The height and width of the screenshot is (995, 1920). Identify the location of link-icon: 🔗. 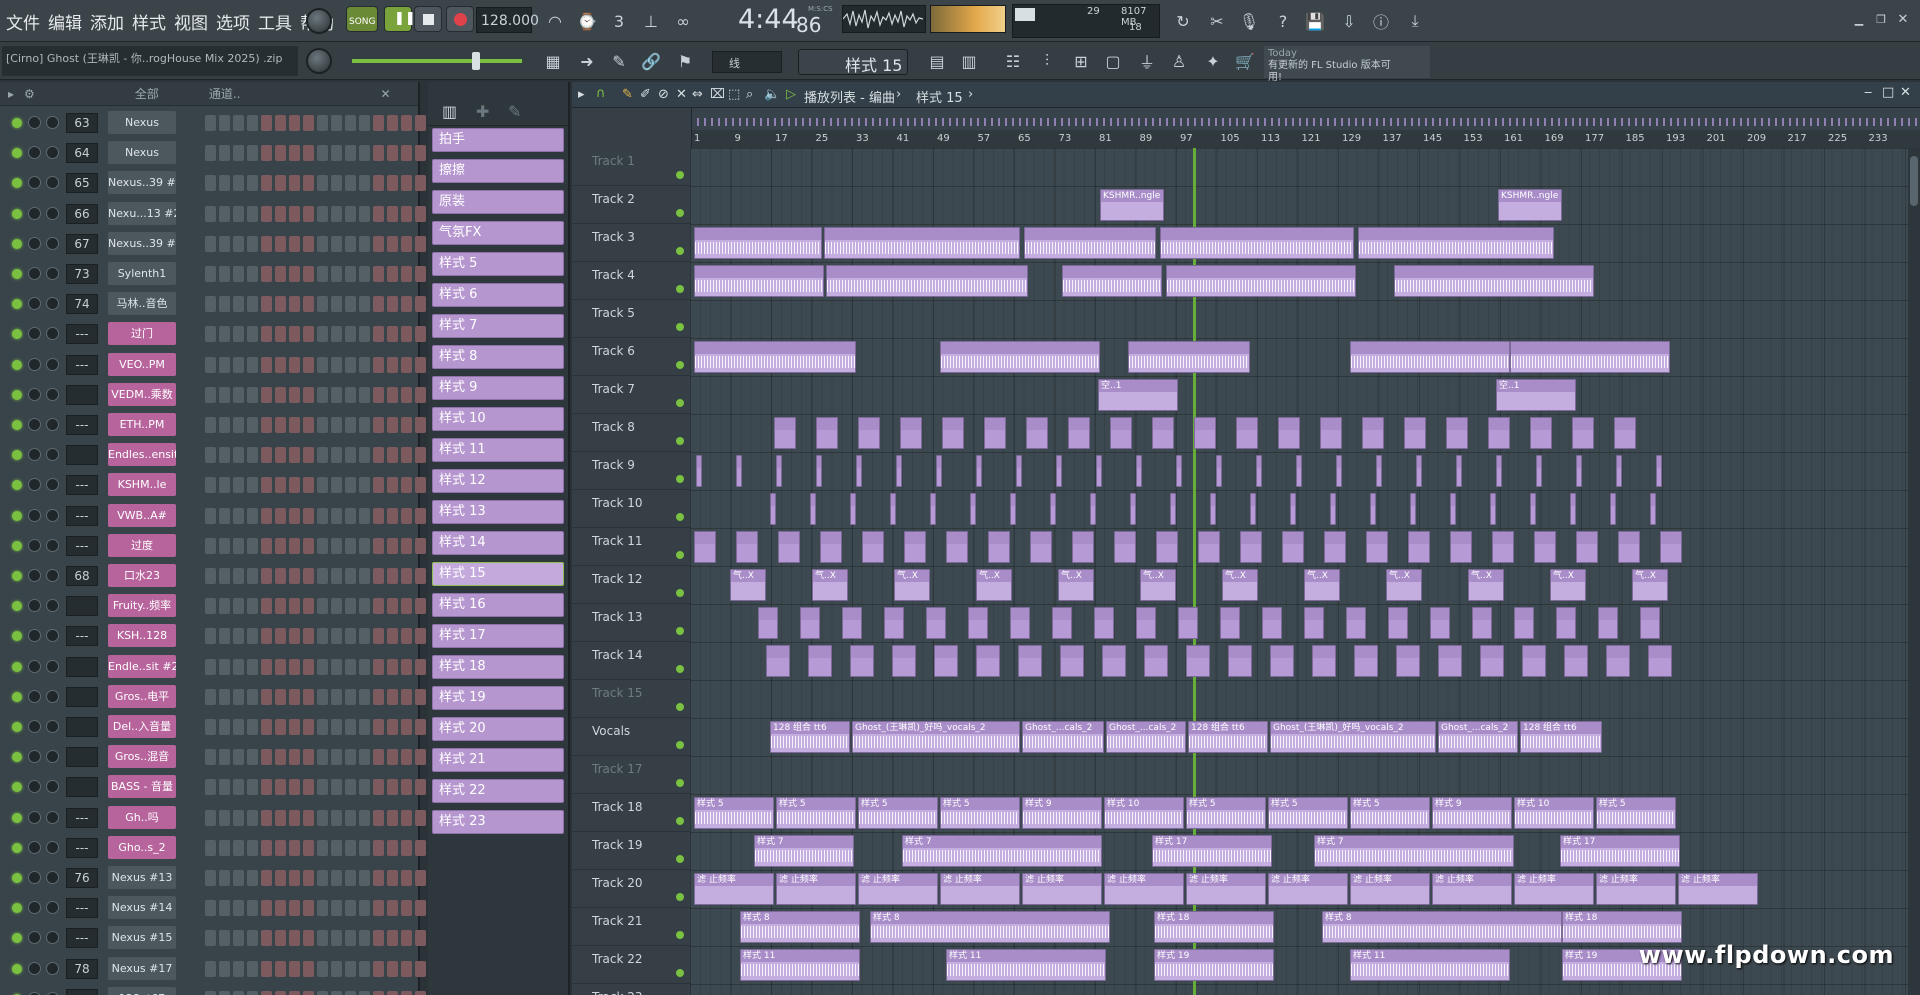
(651, 61).